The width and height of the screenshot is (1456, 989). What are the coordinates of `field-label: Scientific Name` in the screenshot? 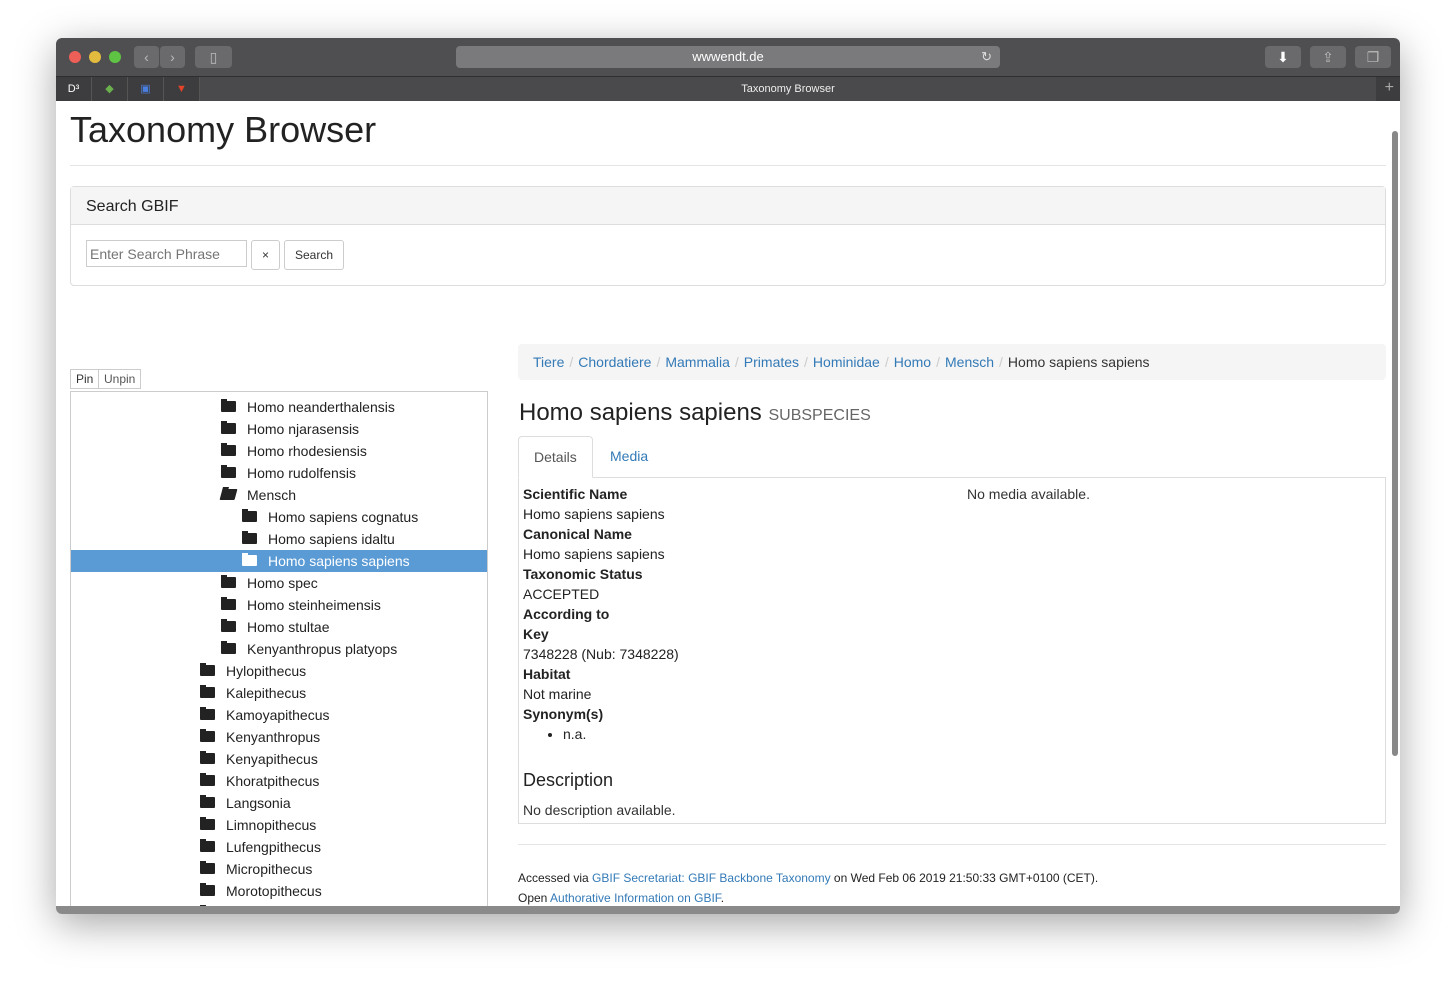 It's located at (575, 494).